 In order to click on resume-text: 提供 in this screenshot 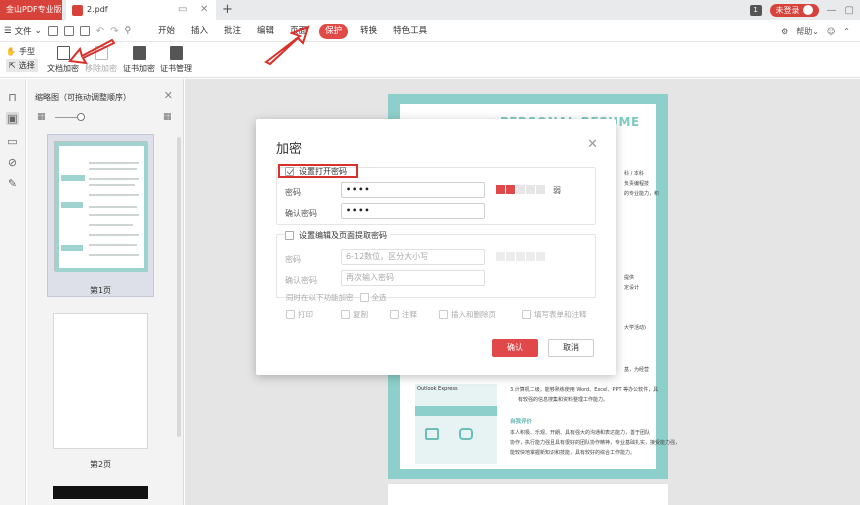, I will do `click(629, 278)`.